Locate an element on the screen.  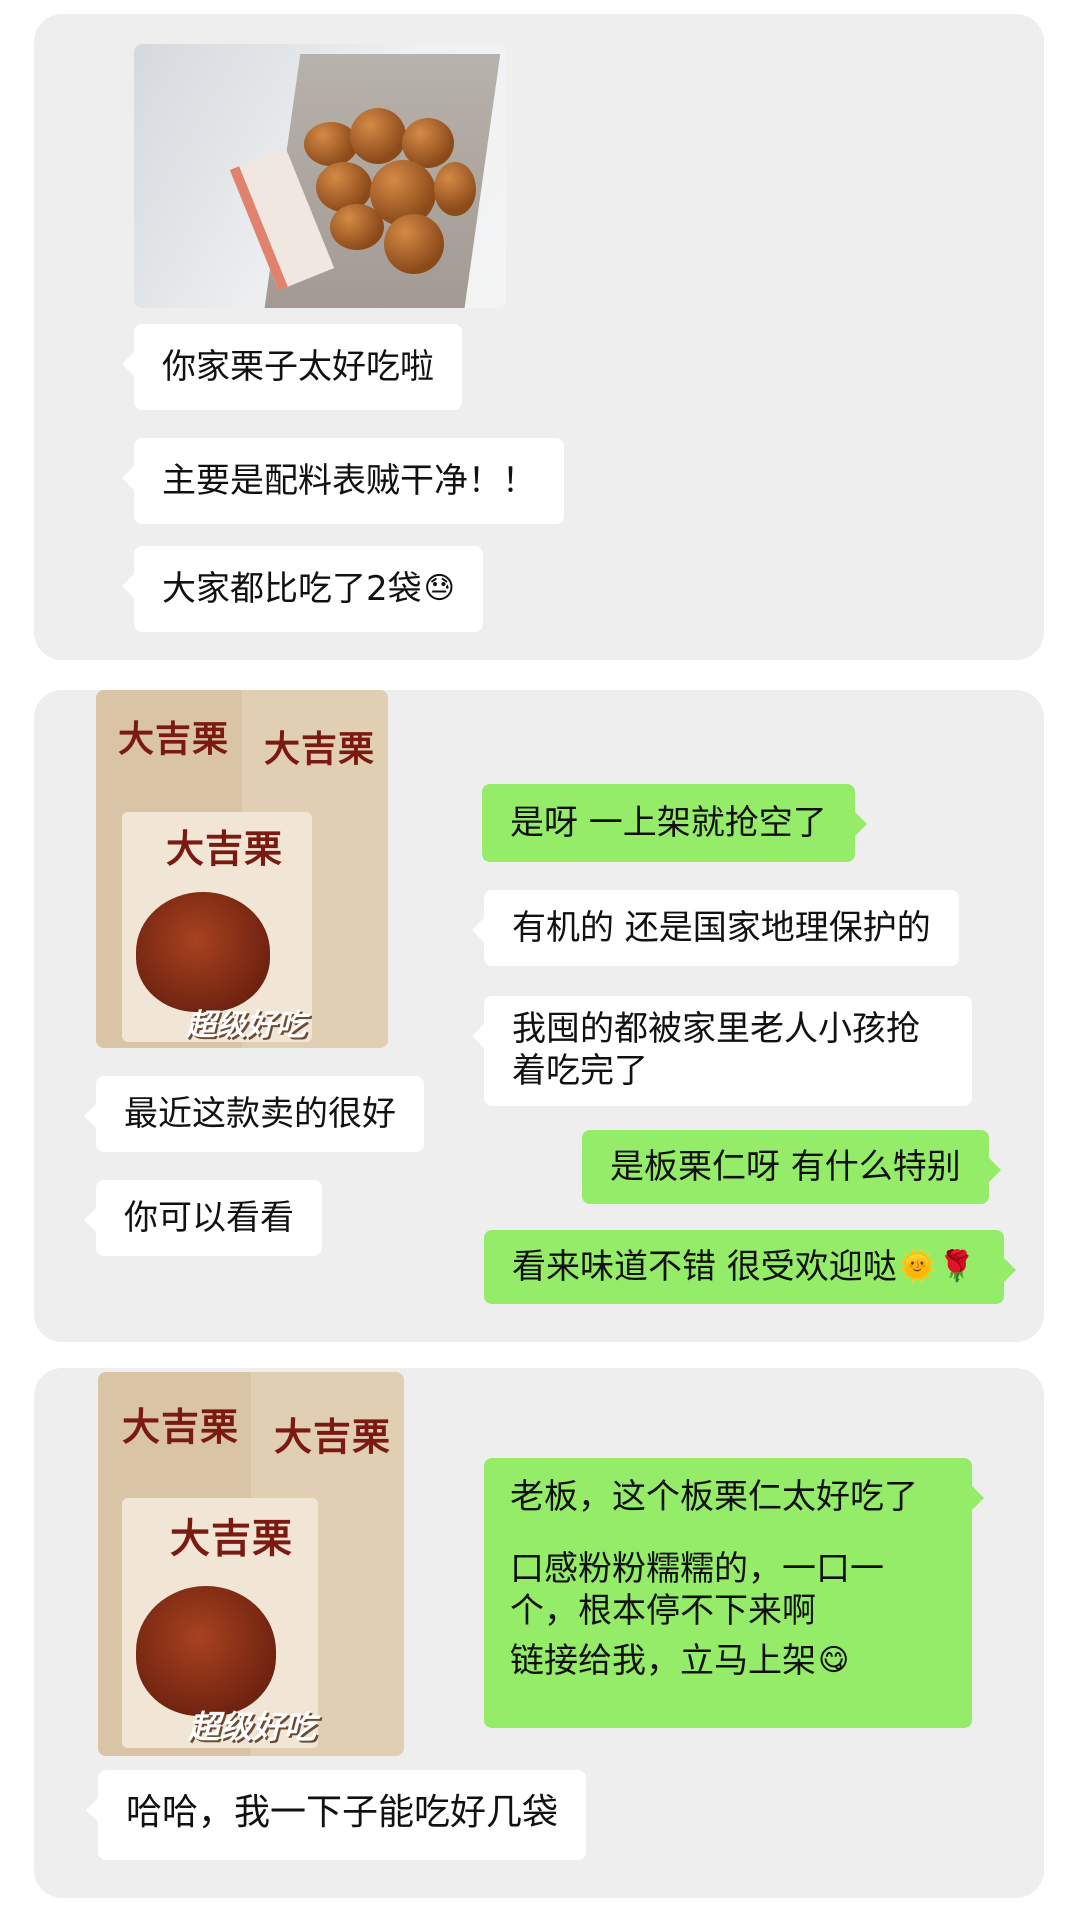
chestnut-bag-photo is located at coordinates (320, 176).